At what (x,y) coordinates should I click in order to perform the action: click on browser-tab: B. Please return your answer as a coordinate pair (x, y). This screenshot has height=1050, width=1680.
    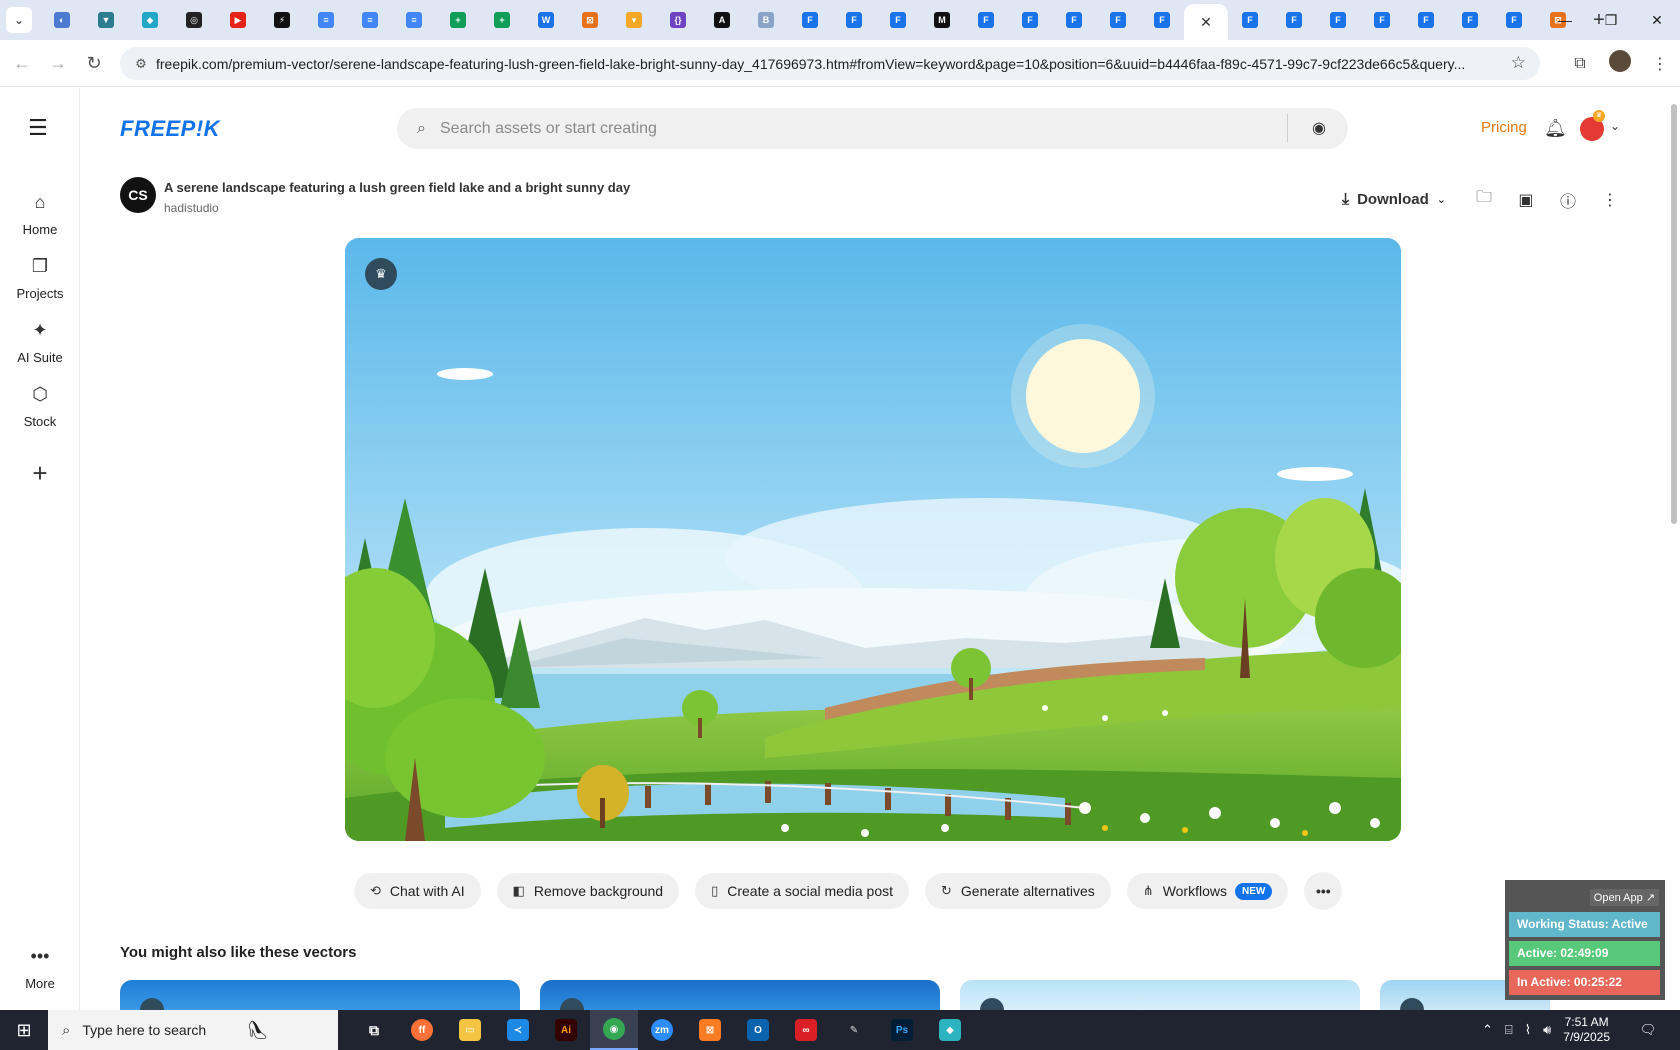
    Looking at the image, I should click on (766, 20).